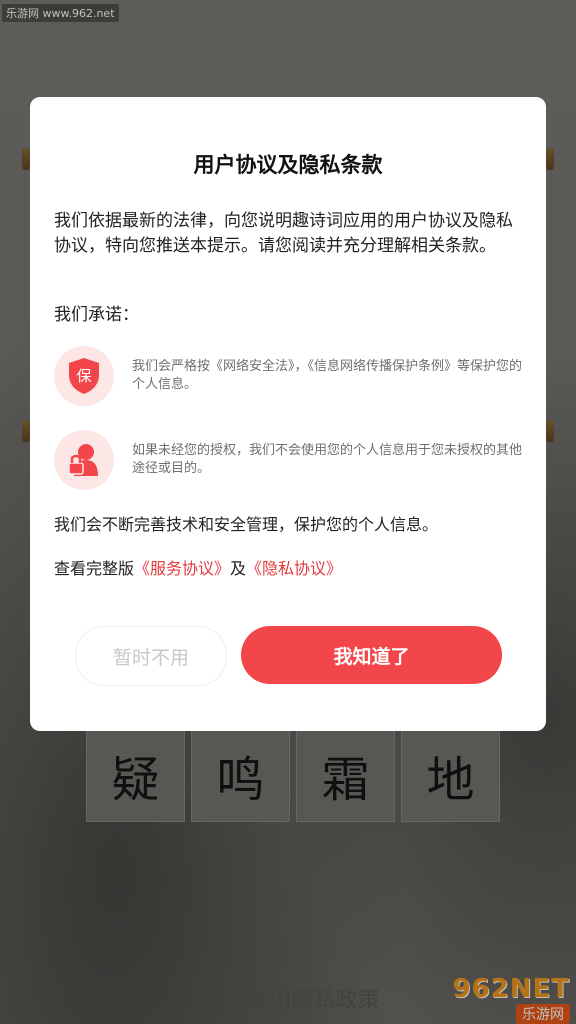  Describe the element at coordinates (94, 568) in the screenshot. I see `links-prefix: 查看完整版` at that location.